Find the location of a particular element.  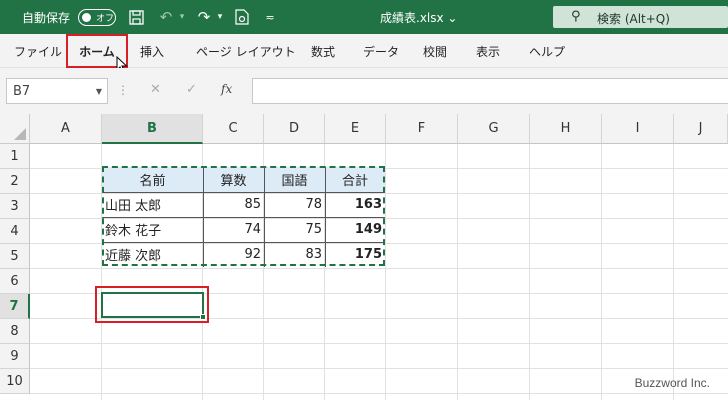

table-header-math: 算数 is located at coordinates (233, 179).